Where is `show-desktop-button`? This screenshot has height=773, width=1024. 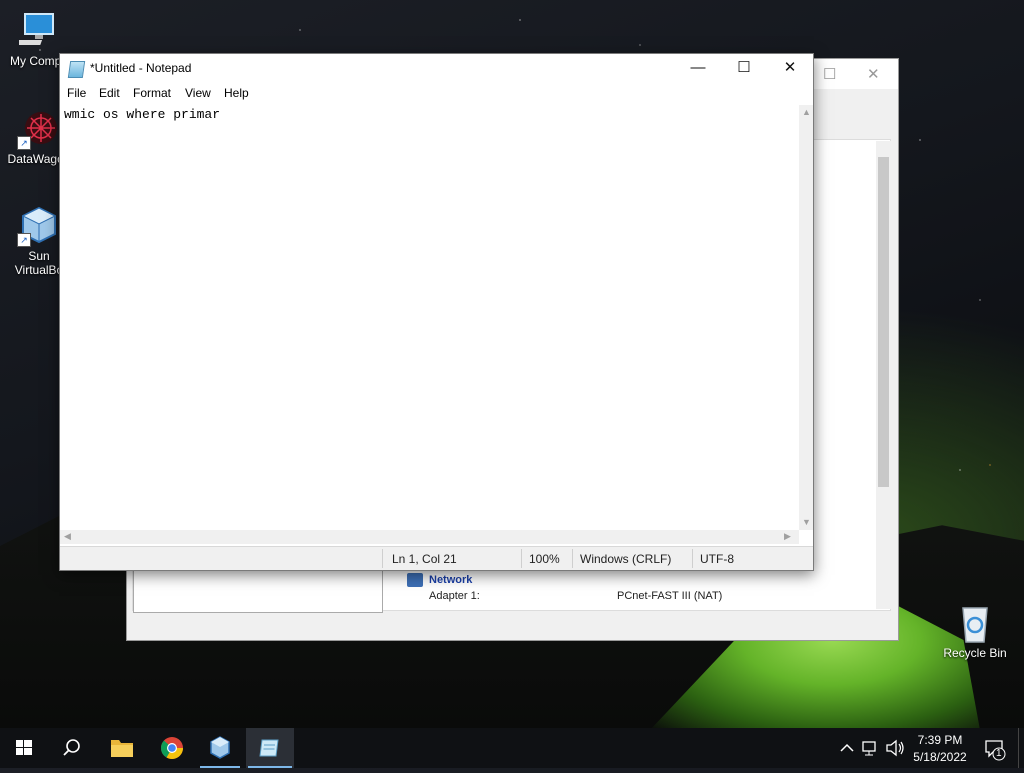
show-desktop-button is located at coordinates (1021, 748).